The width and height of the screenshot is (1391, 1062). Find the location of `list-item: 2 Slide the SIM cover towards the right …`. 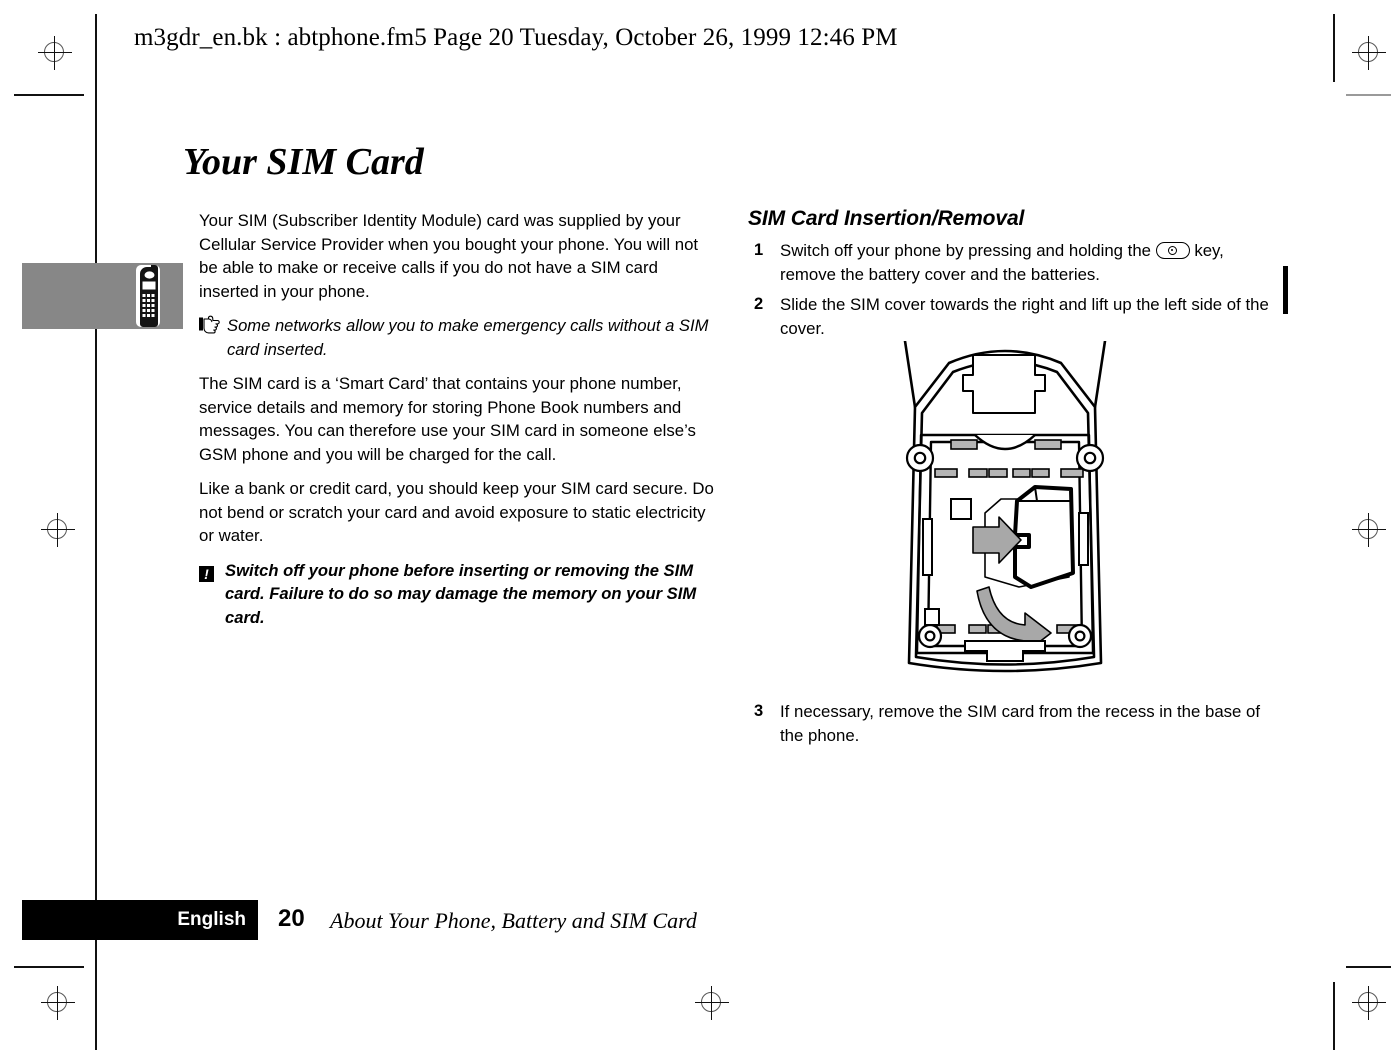

list-item: 2 Slide the SIM cover towards the right … is located at coordinates (1012, 316).